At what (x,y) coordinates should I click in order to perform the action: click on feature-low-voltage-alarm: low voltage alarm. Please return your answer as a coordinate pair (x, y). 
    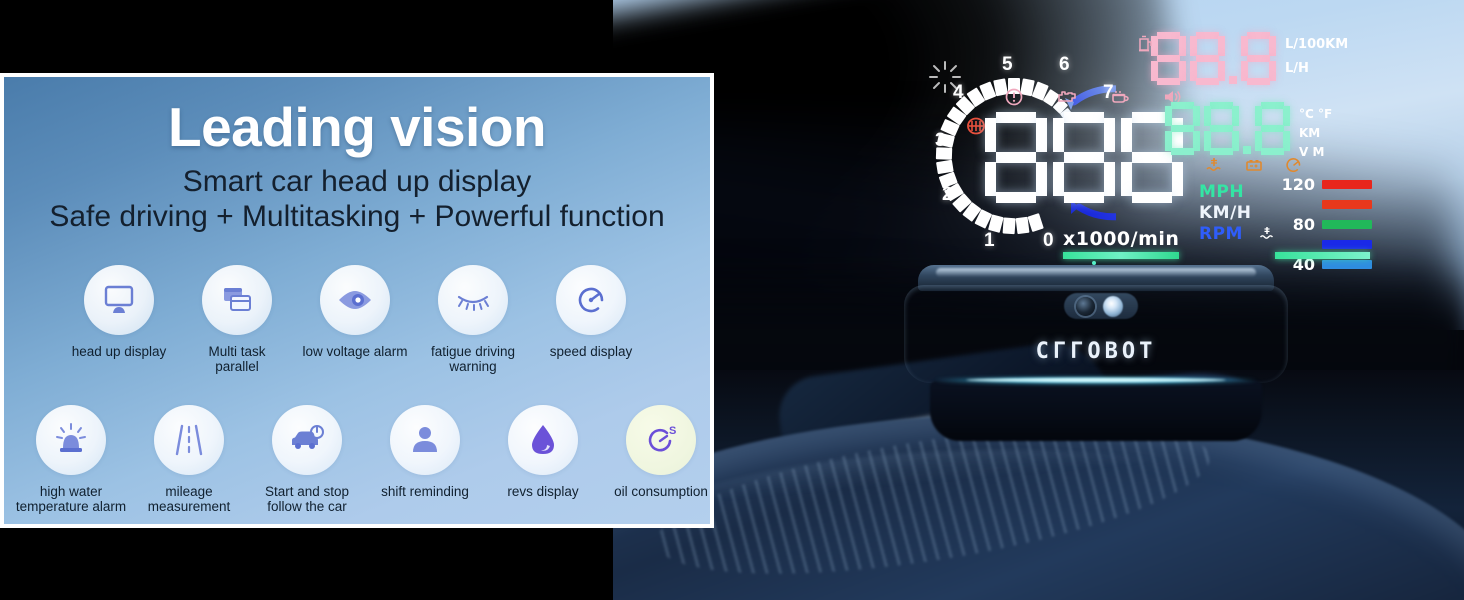
    Looking at the image, I should click on (355, 319).